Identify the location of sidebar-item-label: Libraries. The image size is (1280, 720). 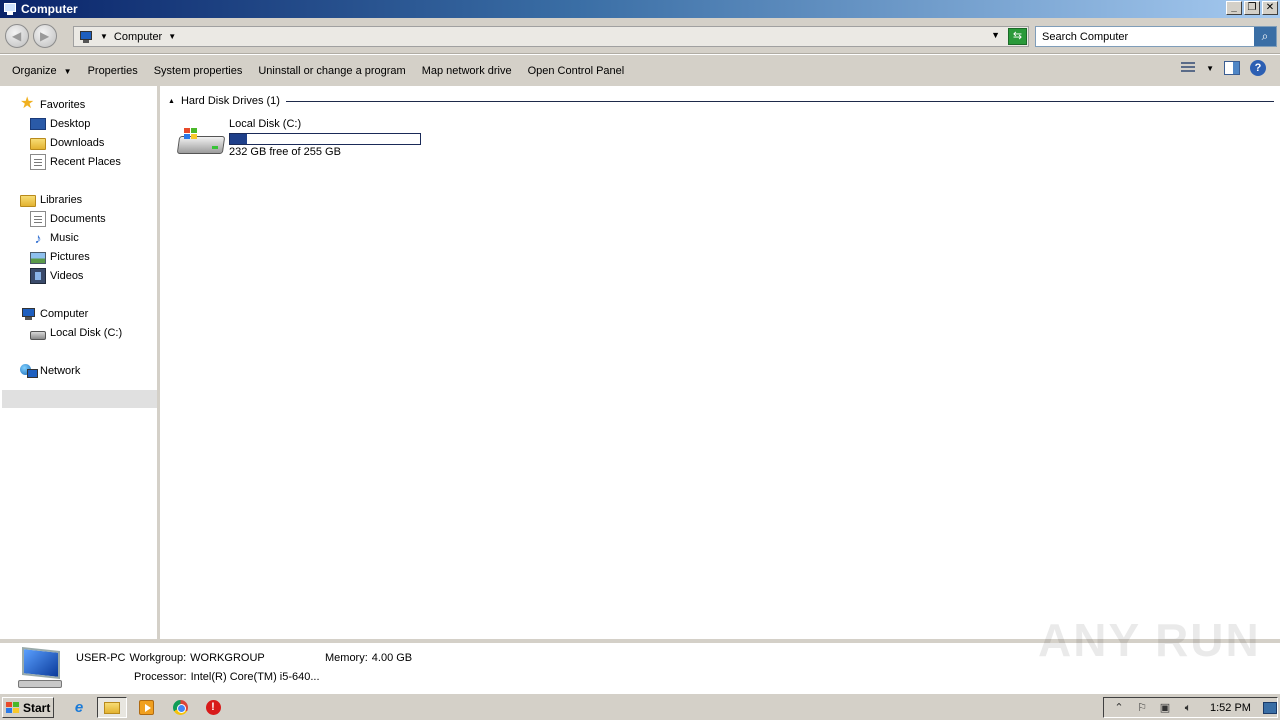
(61, 199).